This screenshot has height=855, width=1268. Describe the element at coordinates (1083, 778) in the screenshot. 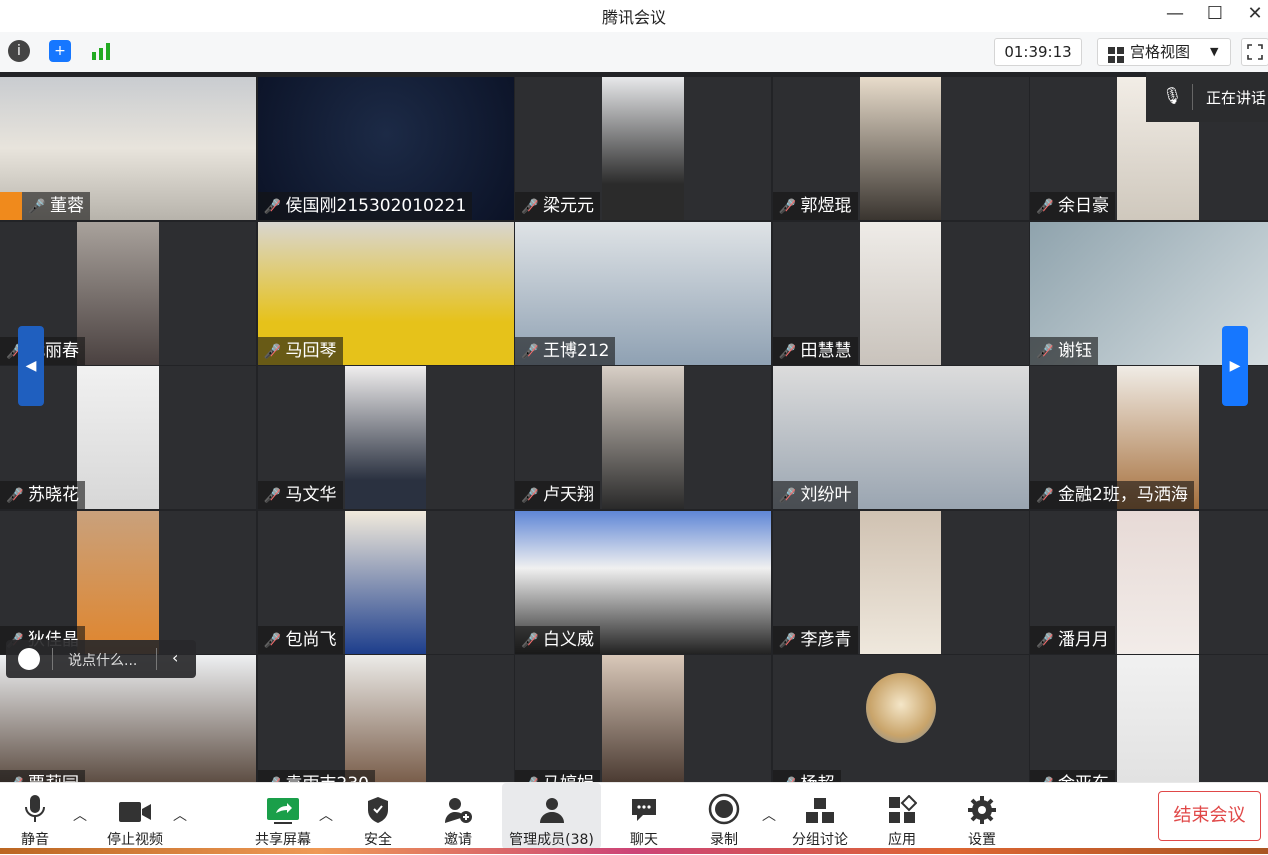

I see `participant-name: 金亚东` at that location.